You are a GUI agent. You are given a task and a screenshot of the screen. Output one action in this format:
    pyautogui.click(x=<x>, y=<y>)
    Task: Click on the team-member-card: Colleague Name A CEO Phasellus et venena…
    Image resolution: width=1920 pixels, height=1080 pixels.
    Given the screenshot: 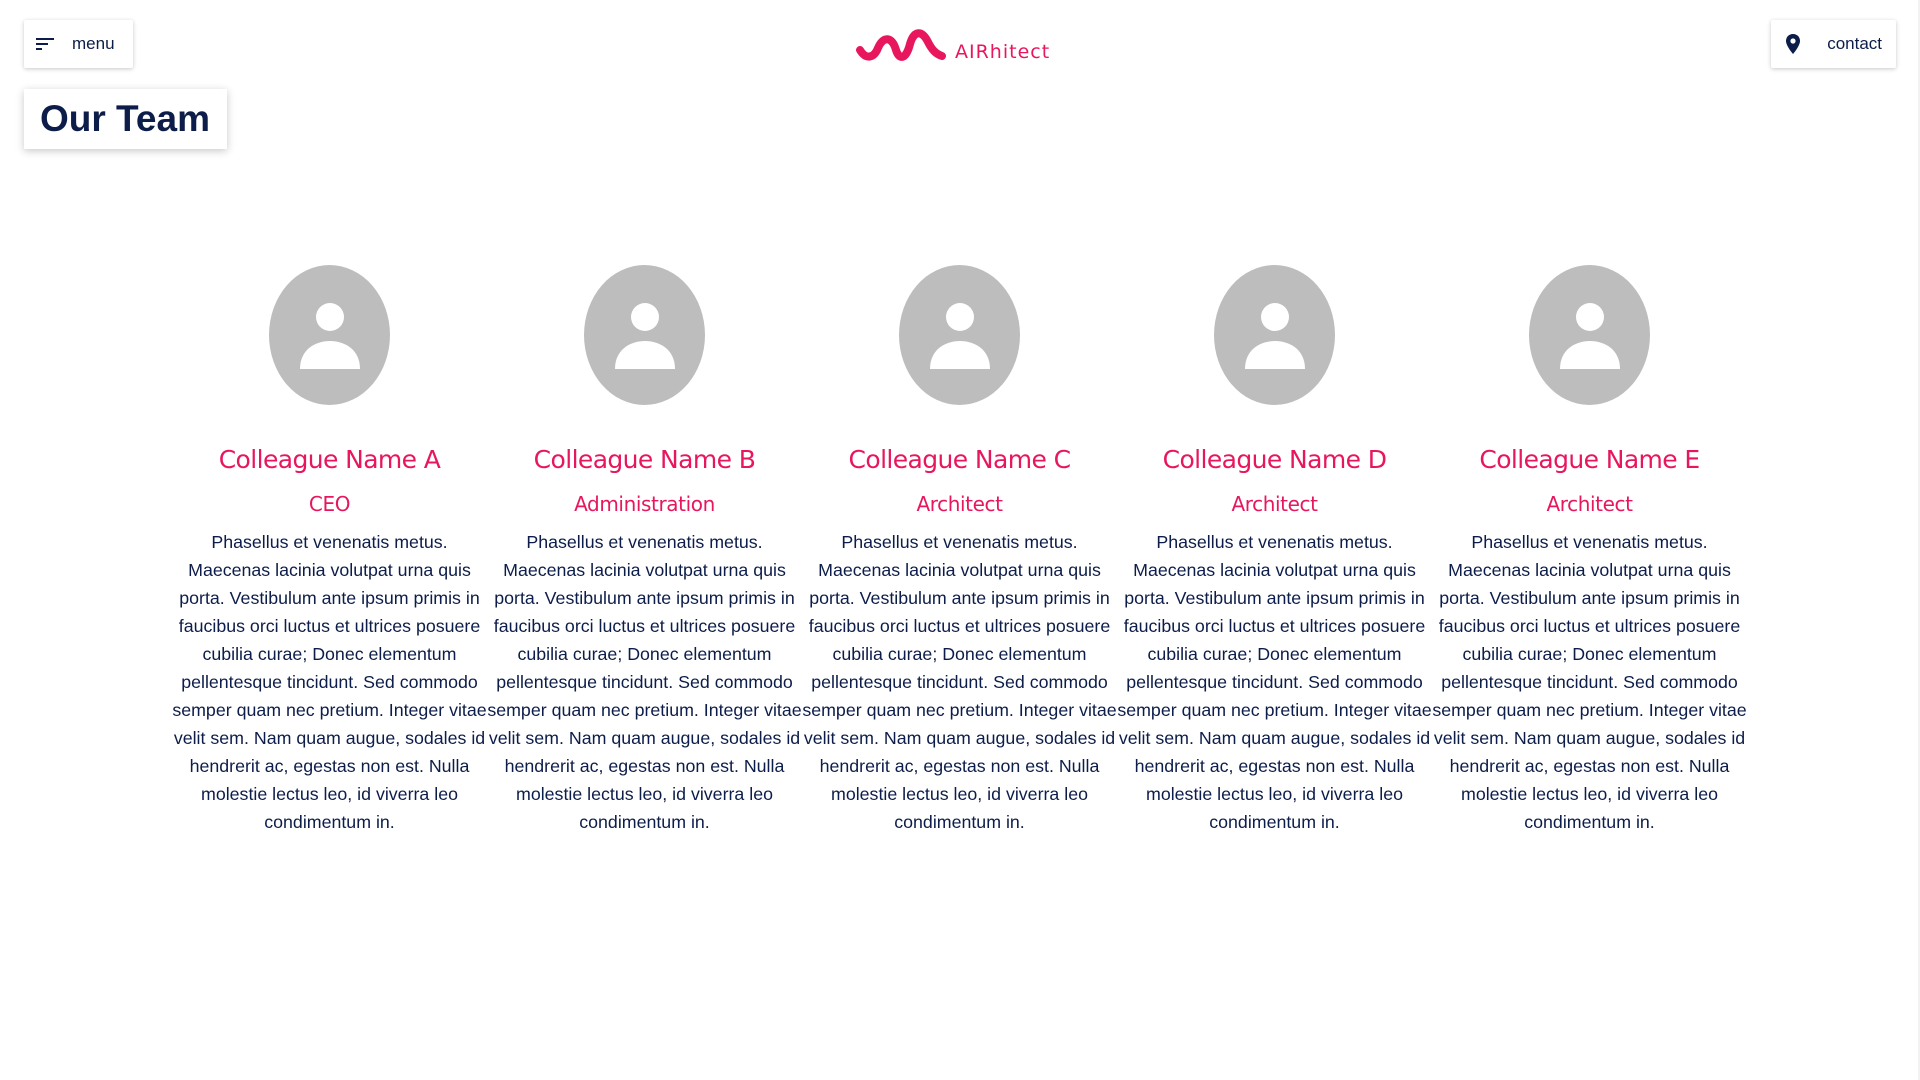 What is the action you would take?
    pyautogui.click(x=329, y=550)
    